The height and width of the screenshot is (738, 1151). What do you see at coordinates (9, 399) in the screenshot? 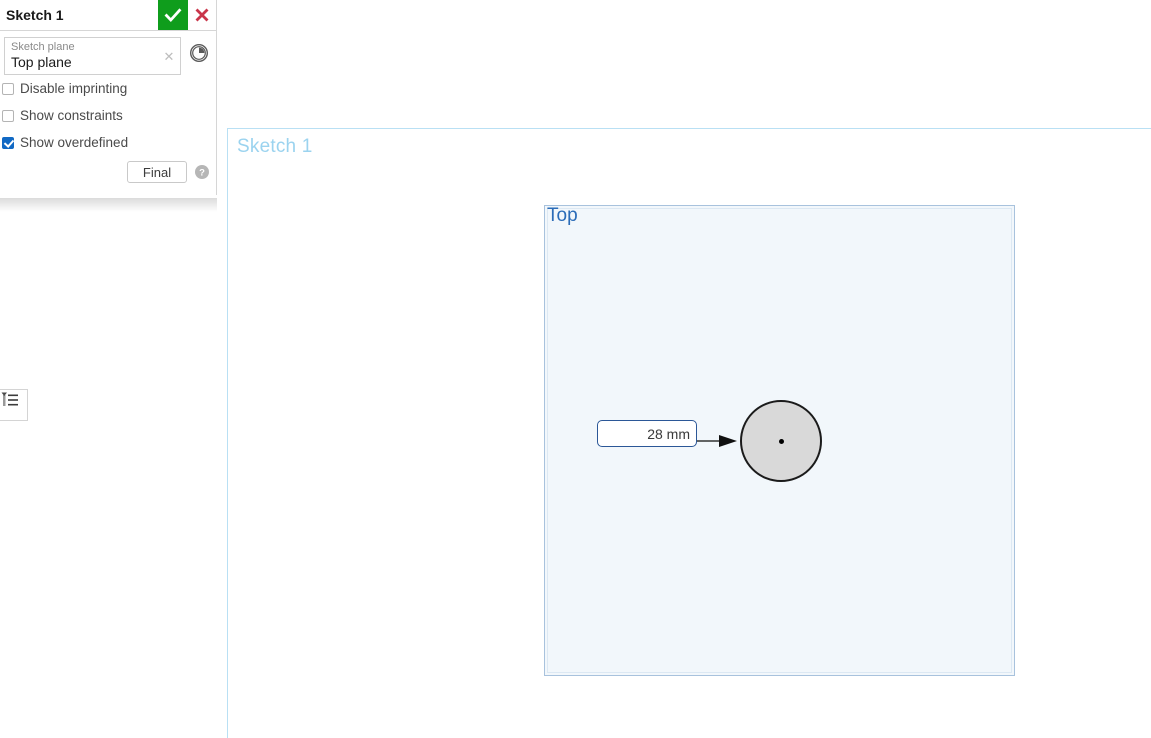
I see `feature-list-icon` at bounding box center [9, 399].